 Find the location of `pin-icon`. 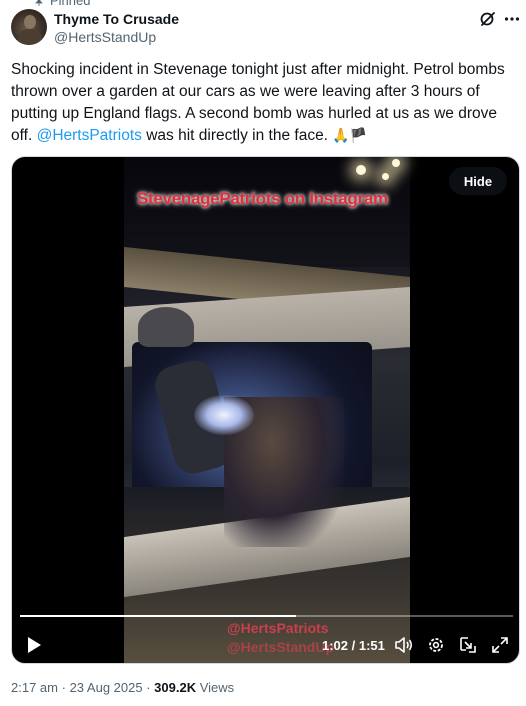

pin-icon is located at coordinates (39, 3).